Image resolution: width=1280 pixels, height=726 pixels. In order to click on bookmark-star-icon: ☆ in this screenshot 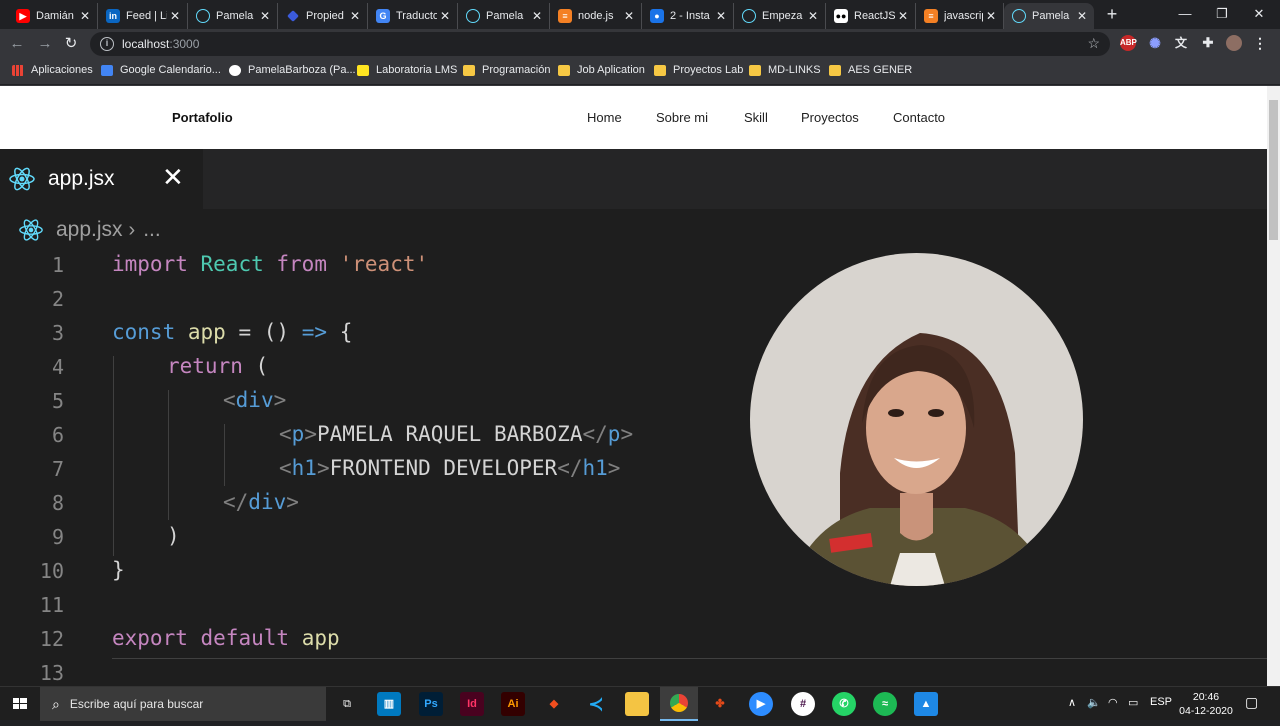, I will do `click(1093, 43)`.